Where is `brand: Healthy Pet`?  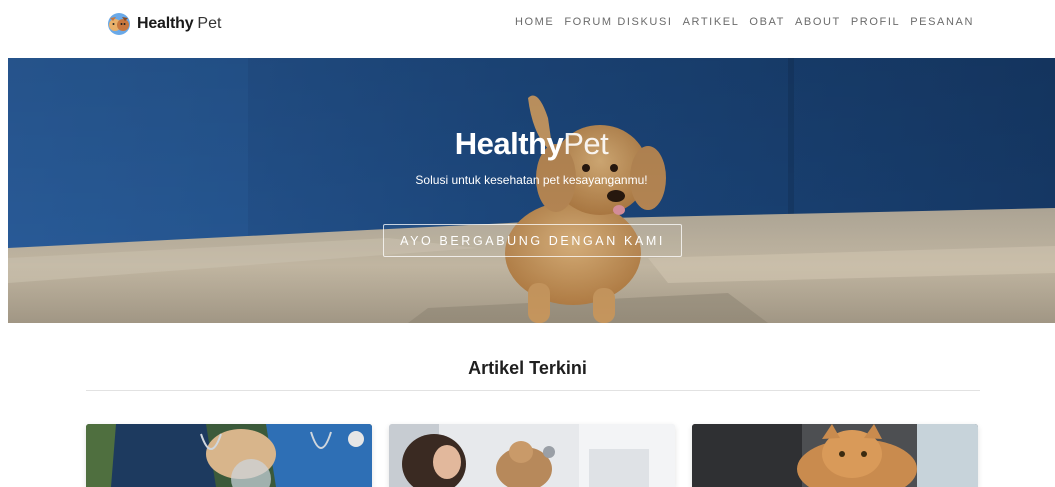
brand: Healthy Pet is located at coordinates (164, 24).